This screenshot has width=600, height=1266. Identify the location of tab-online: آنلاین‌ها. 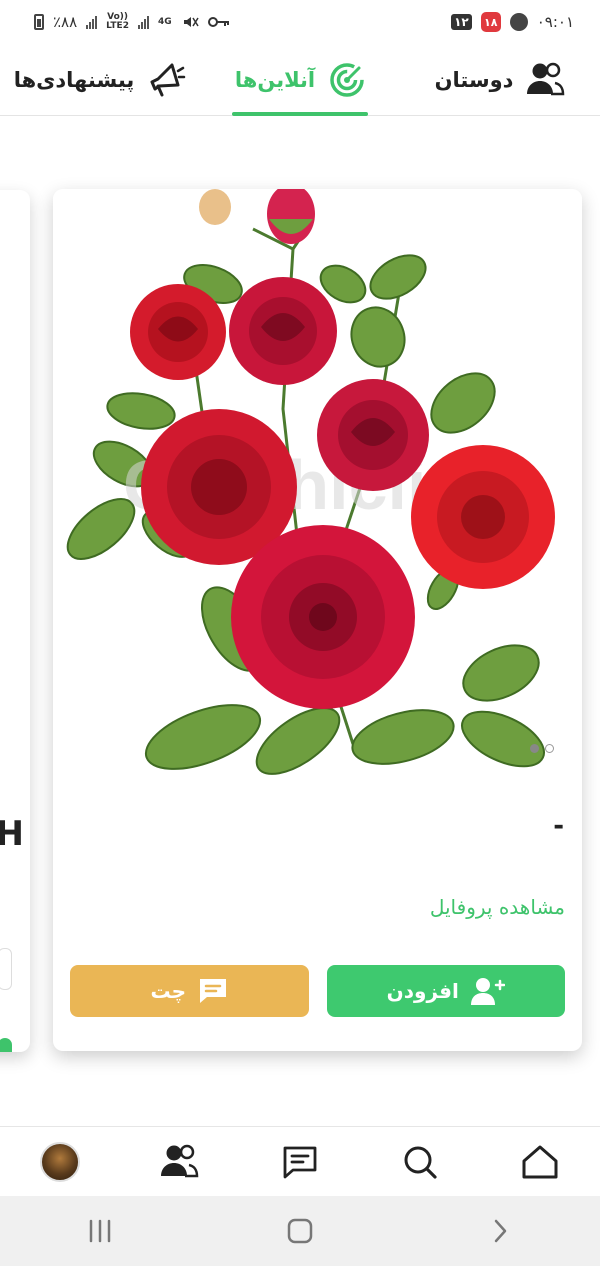
(300, 80).